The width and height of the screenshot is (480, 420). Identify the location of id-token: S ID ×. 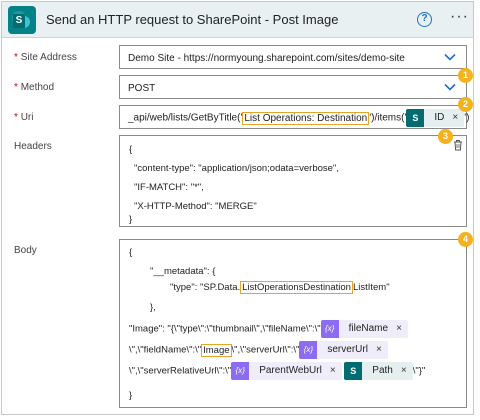
(435, 118).